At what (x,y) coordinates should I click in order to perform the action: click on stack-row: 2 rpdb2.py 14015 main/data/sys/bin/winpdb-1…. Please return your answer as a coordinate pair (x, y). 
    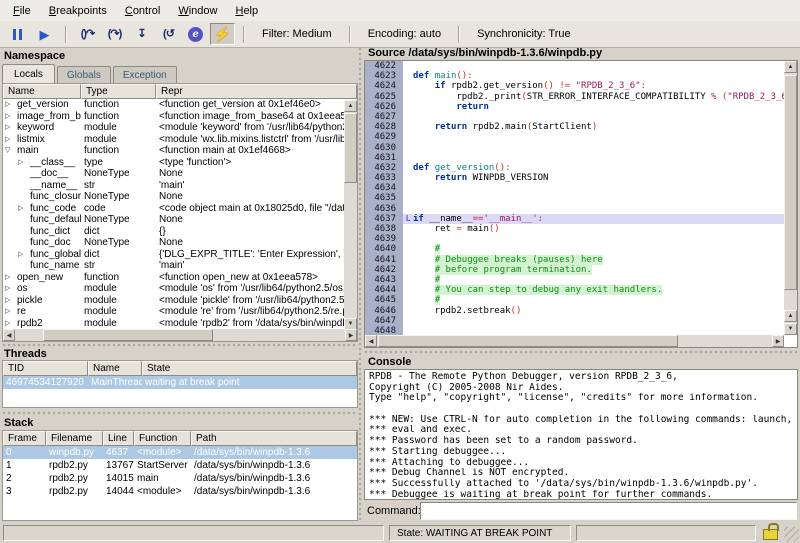
    Looking at the image, I should click on (180, 478).